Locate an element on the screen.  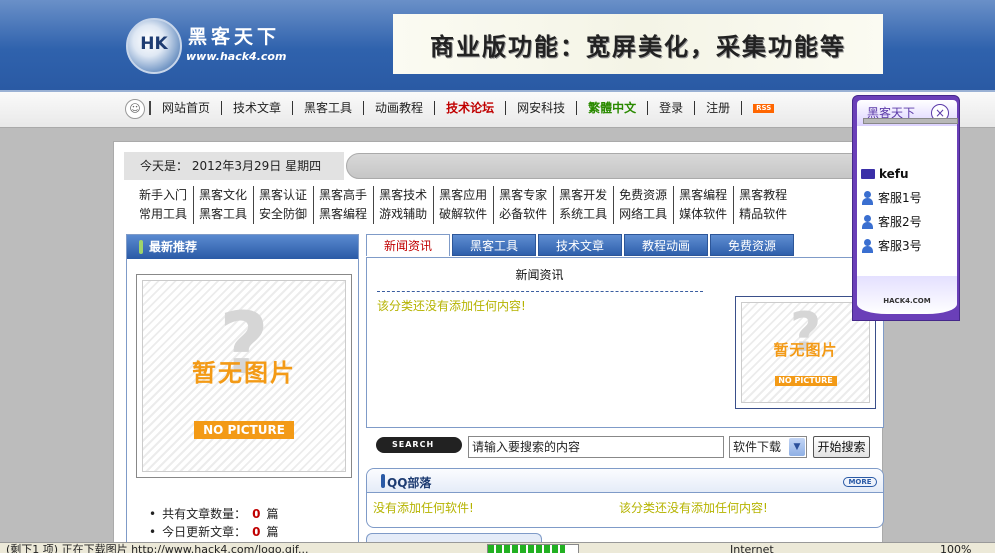
category-link: 常用工具 is located at coordinates (163, 214).